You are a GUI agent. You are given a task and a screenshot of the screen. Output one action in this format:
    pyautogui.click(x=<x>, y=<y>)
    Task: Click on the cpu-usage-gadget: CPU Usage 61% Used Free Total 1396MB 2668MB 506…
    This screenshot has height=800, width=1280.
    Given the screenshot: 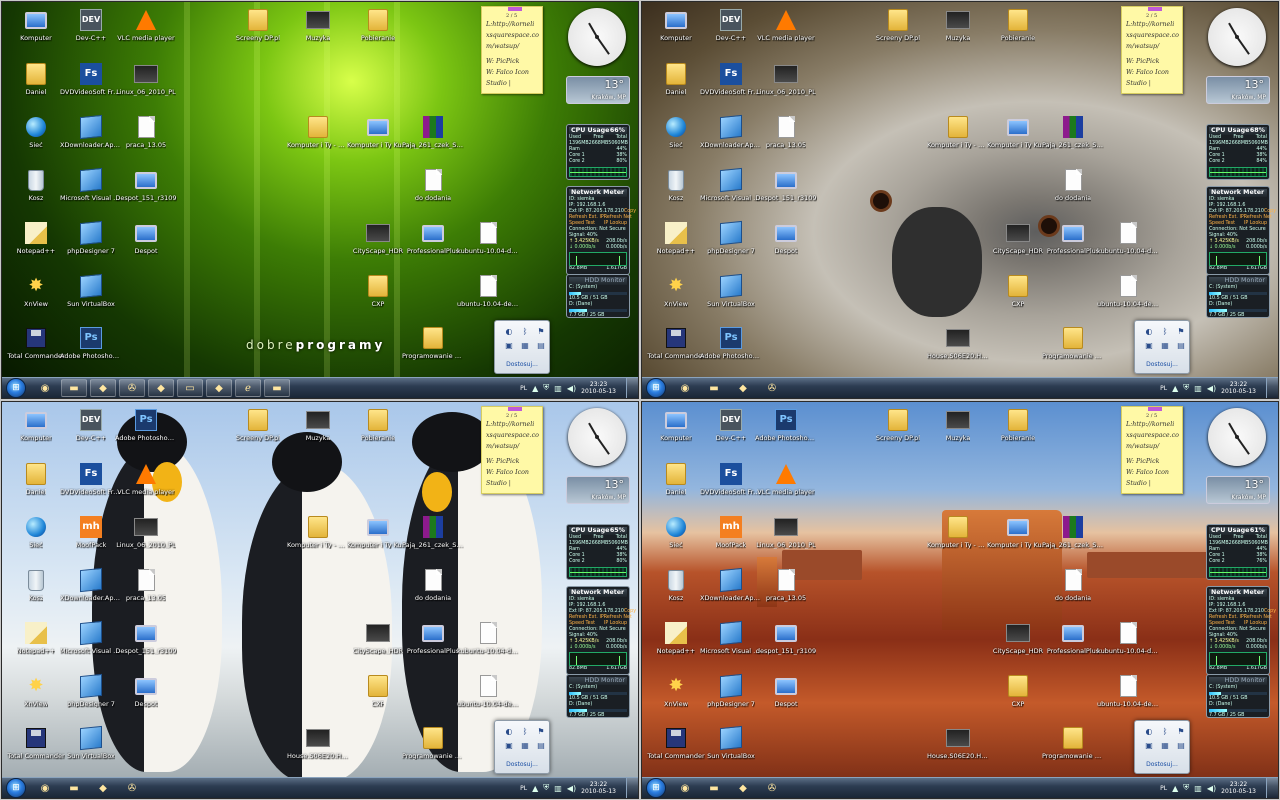 What is the action you would take?
    pyautogui.click(x=1238, y=552)
    